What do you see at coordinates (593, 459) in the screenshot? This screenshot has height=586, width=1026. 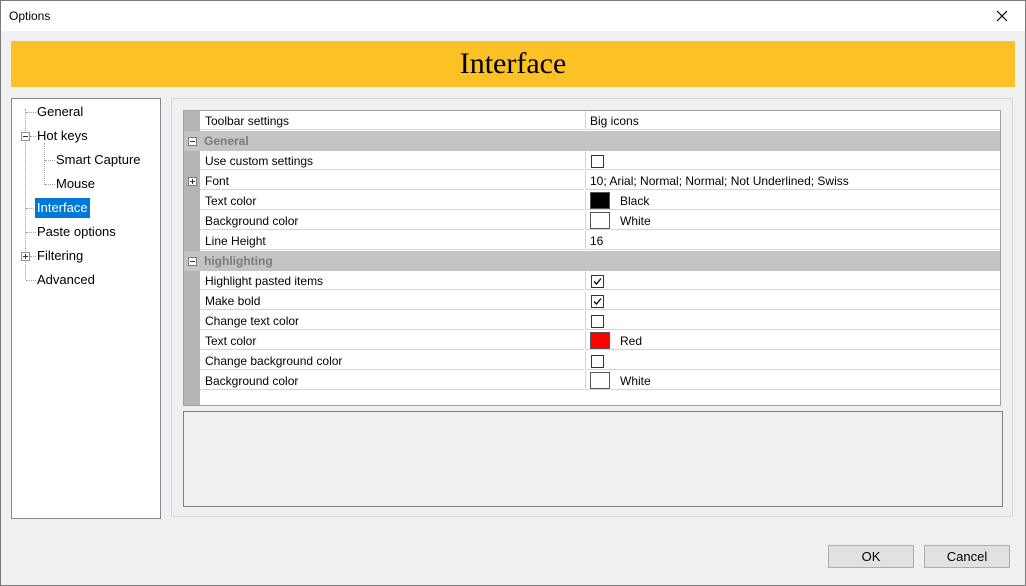 I see `description-box` at bounding box center [593, 459].